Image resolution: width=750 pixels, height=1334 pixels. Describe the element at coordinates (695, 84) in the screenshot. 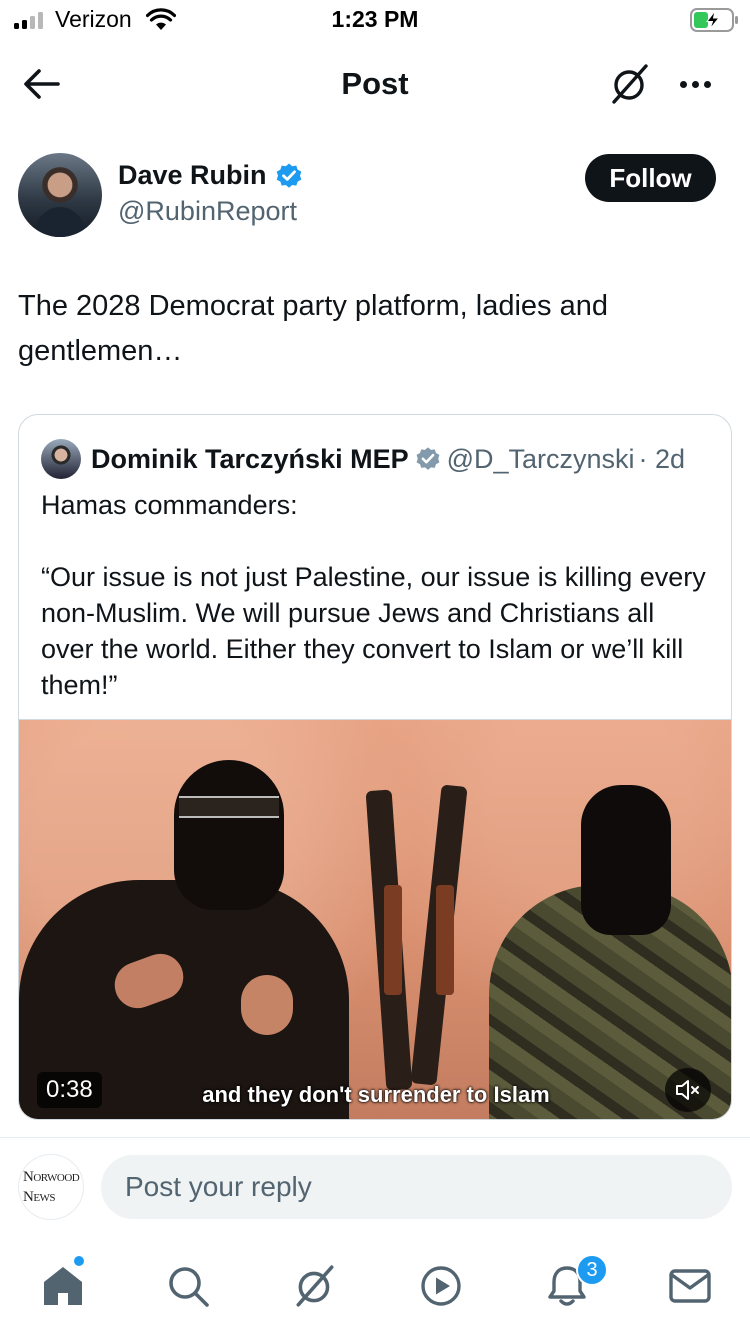

I see `more-options-button` at that location.